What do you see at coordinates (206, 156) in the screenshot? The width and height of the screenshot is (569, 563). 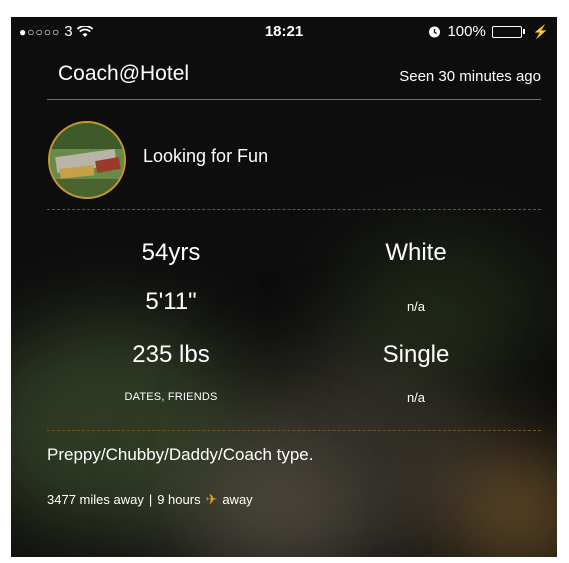 I see `looking-for-status: Looking for Fun` at bounding box center [206, 156].